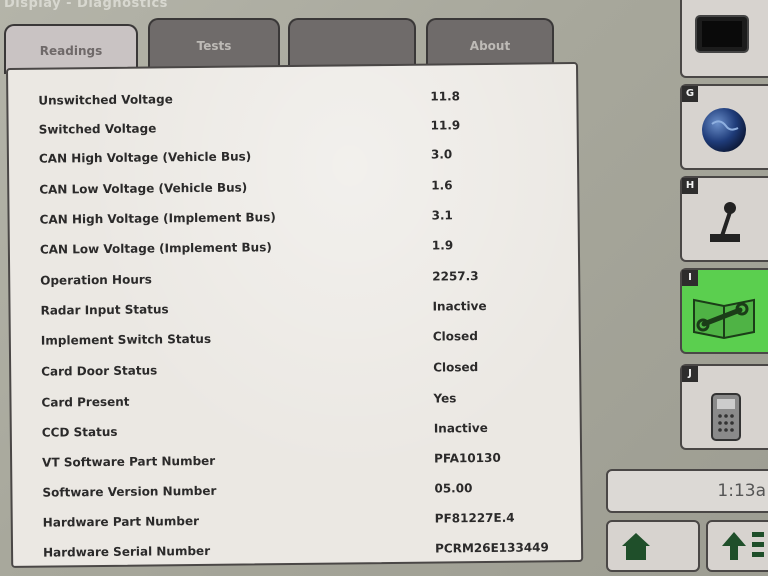 This screenshot has height=576, width=768. I want to click on softkey-letter: H, so click(690, 186).